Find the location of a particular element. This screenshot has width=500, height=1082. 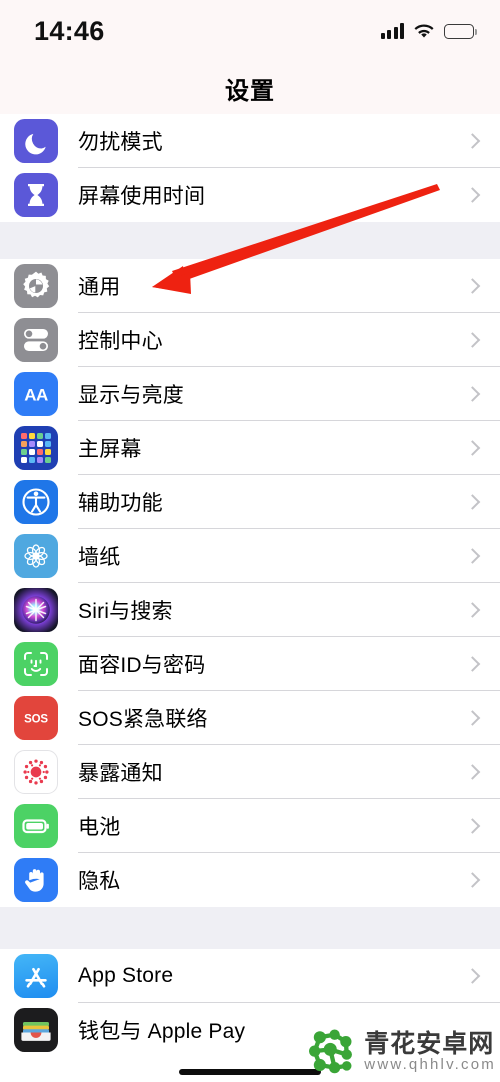

settings-row-label: SOS紧急联络 is located at coordinates (143, 719).